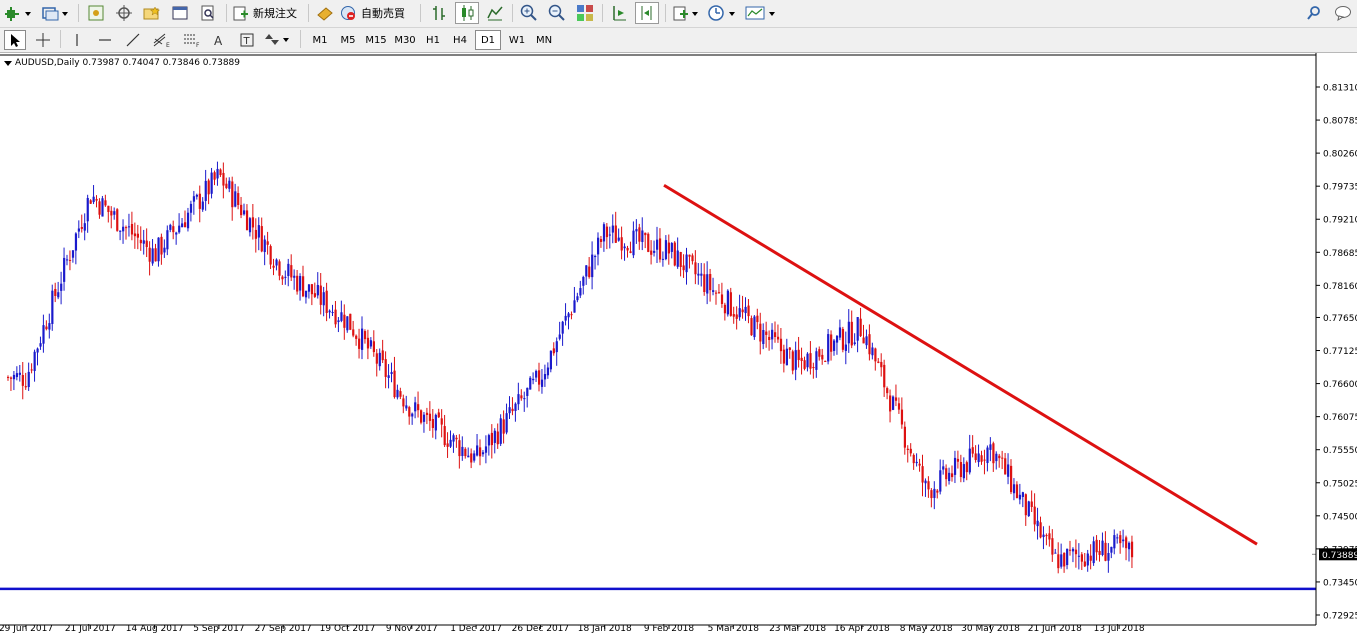 Image resolution: width=1357 pixels, height=641 pixels. I want to click on crosshair-tool-button, so click(43, 40).